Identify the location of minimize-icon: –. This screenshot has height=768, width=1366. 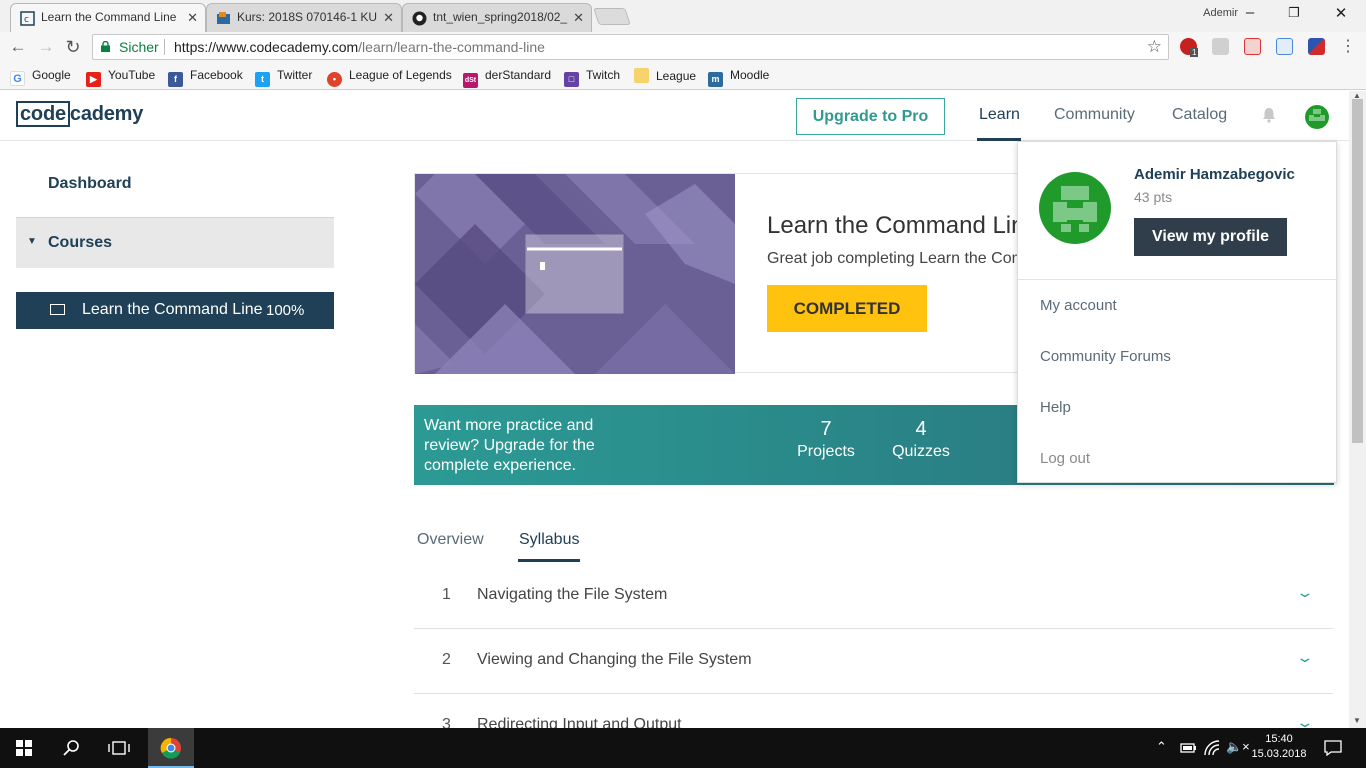
(1250, 12).